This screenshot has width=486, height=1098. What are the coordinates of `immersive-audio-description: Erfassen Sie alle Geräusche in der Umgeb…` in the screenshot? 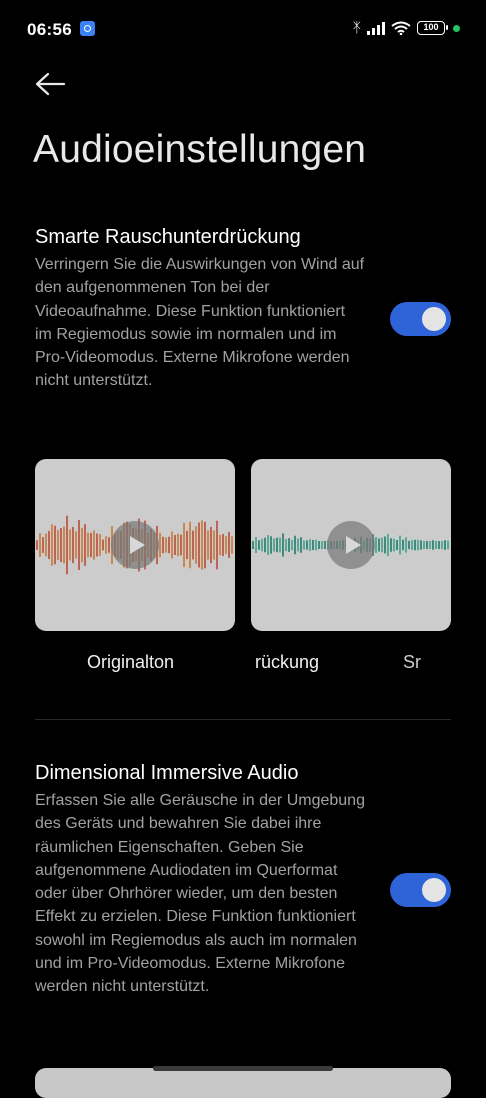 It's located at (200, 894).